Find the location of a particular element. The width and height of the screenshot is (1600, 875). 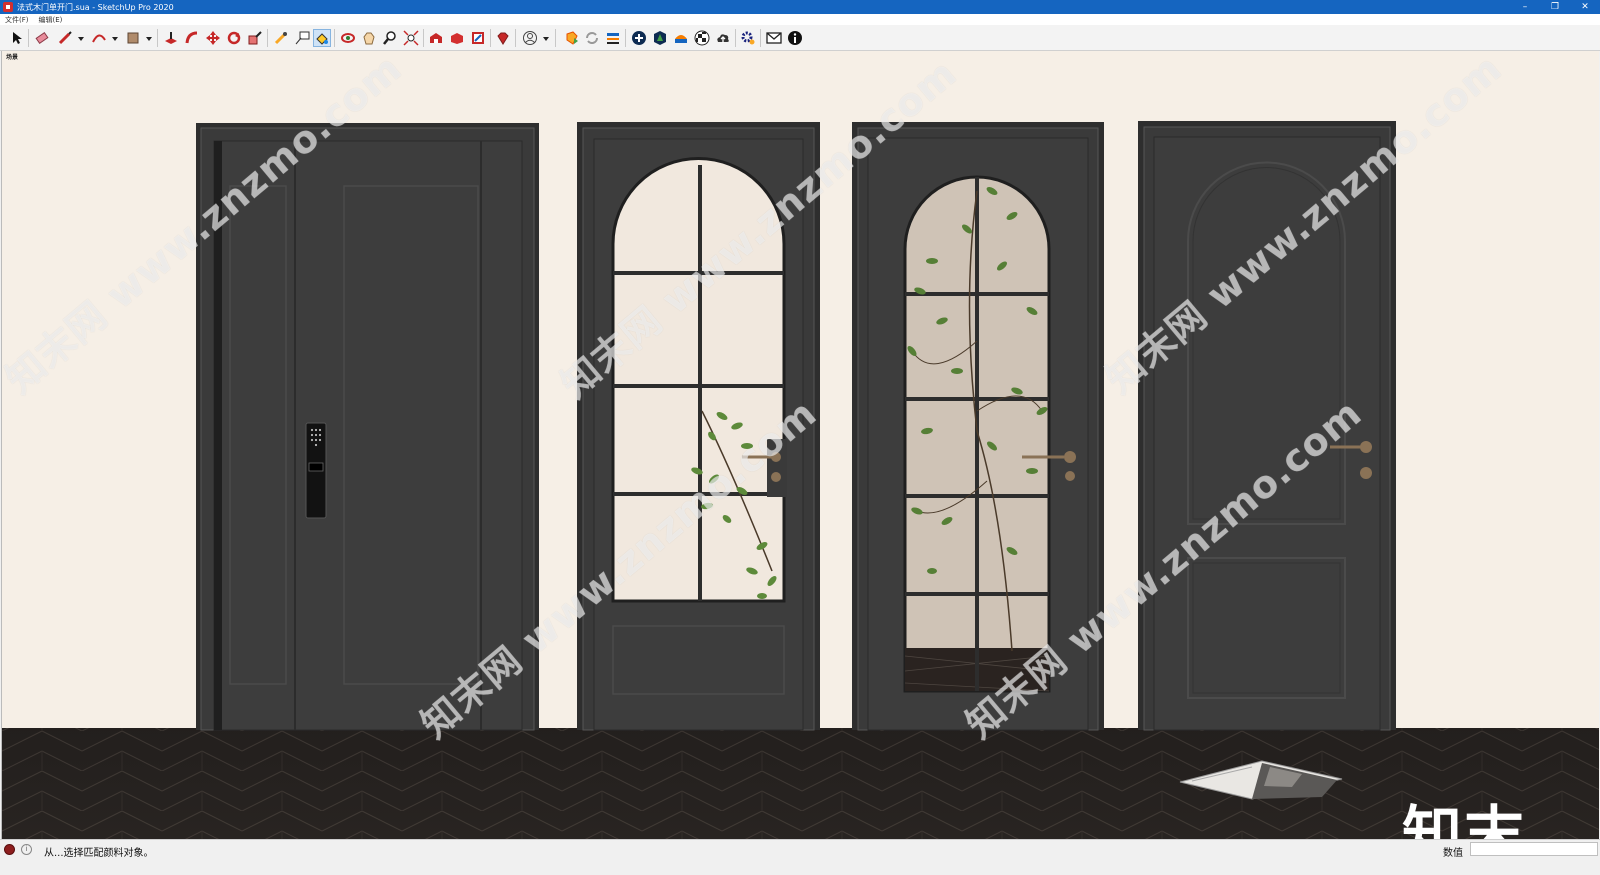

info-icon is located at coordinates (795, 38).